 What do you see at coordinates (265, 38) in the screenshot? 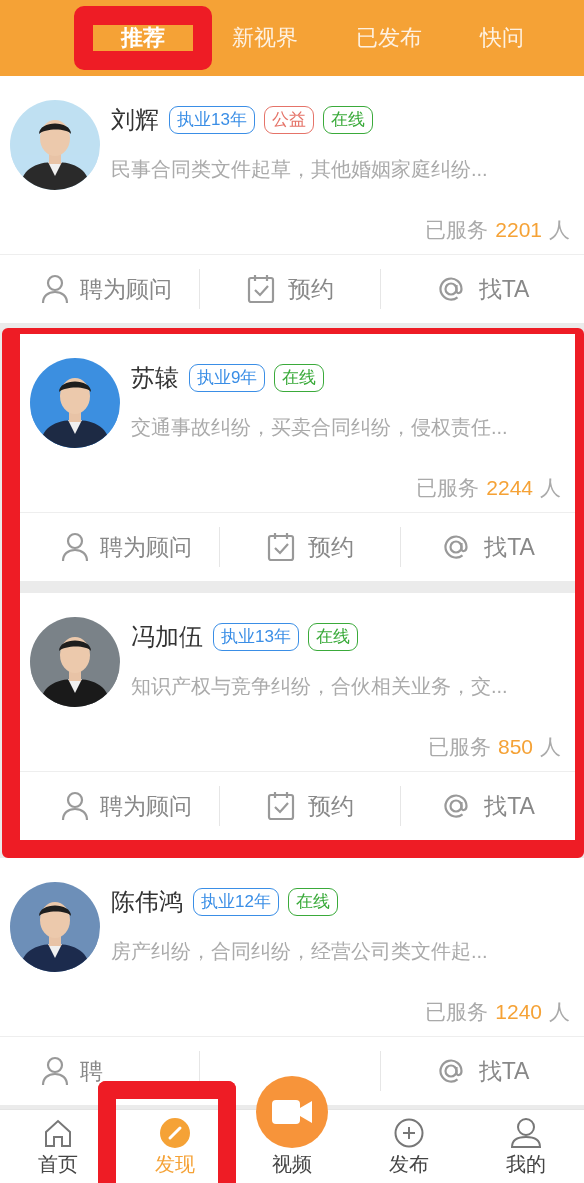
I see `tab: 新视界` at bounding box center [265, 38].